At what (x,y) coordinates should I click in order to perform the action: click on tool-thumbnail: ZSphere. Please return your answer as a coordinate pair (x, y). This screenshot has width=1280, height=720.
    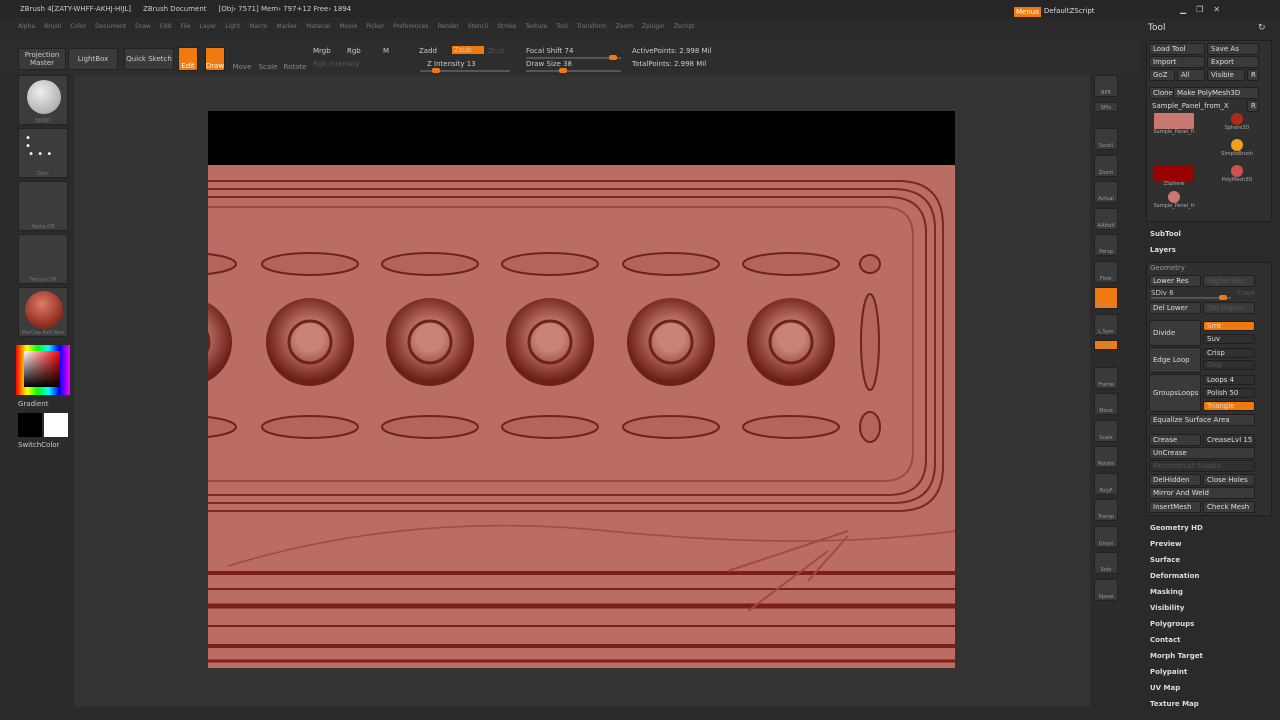
    Looking at the image, I should click on (1174, 177).